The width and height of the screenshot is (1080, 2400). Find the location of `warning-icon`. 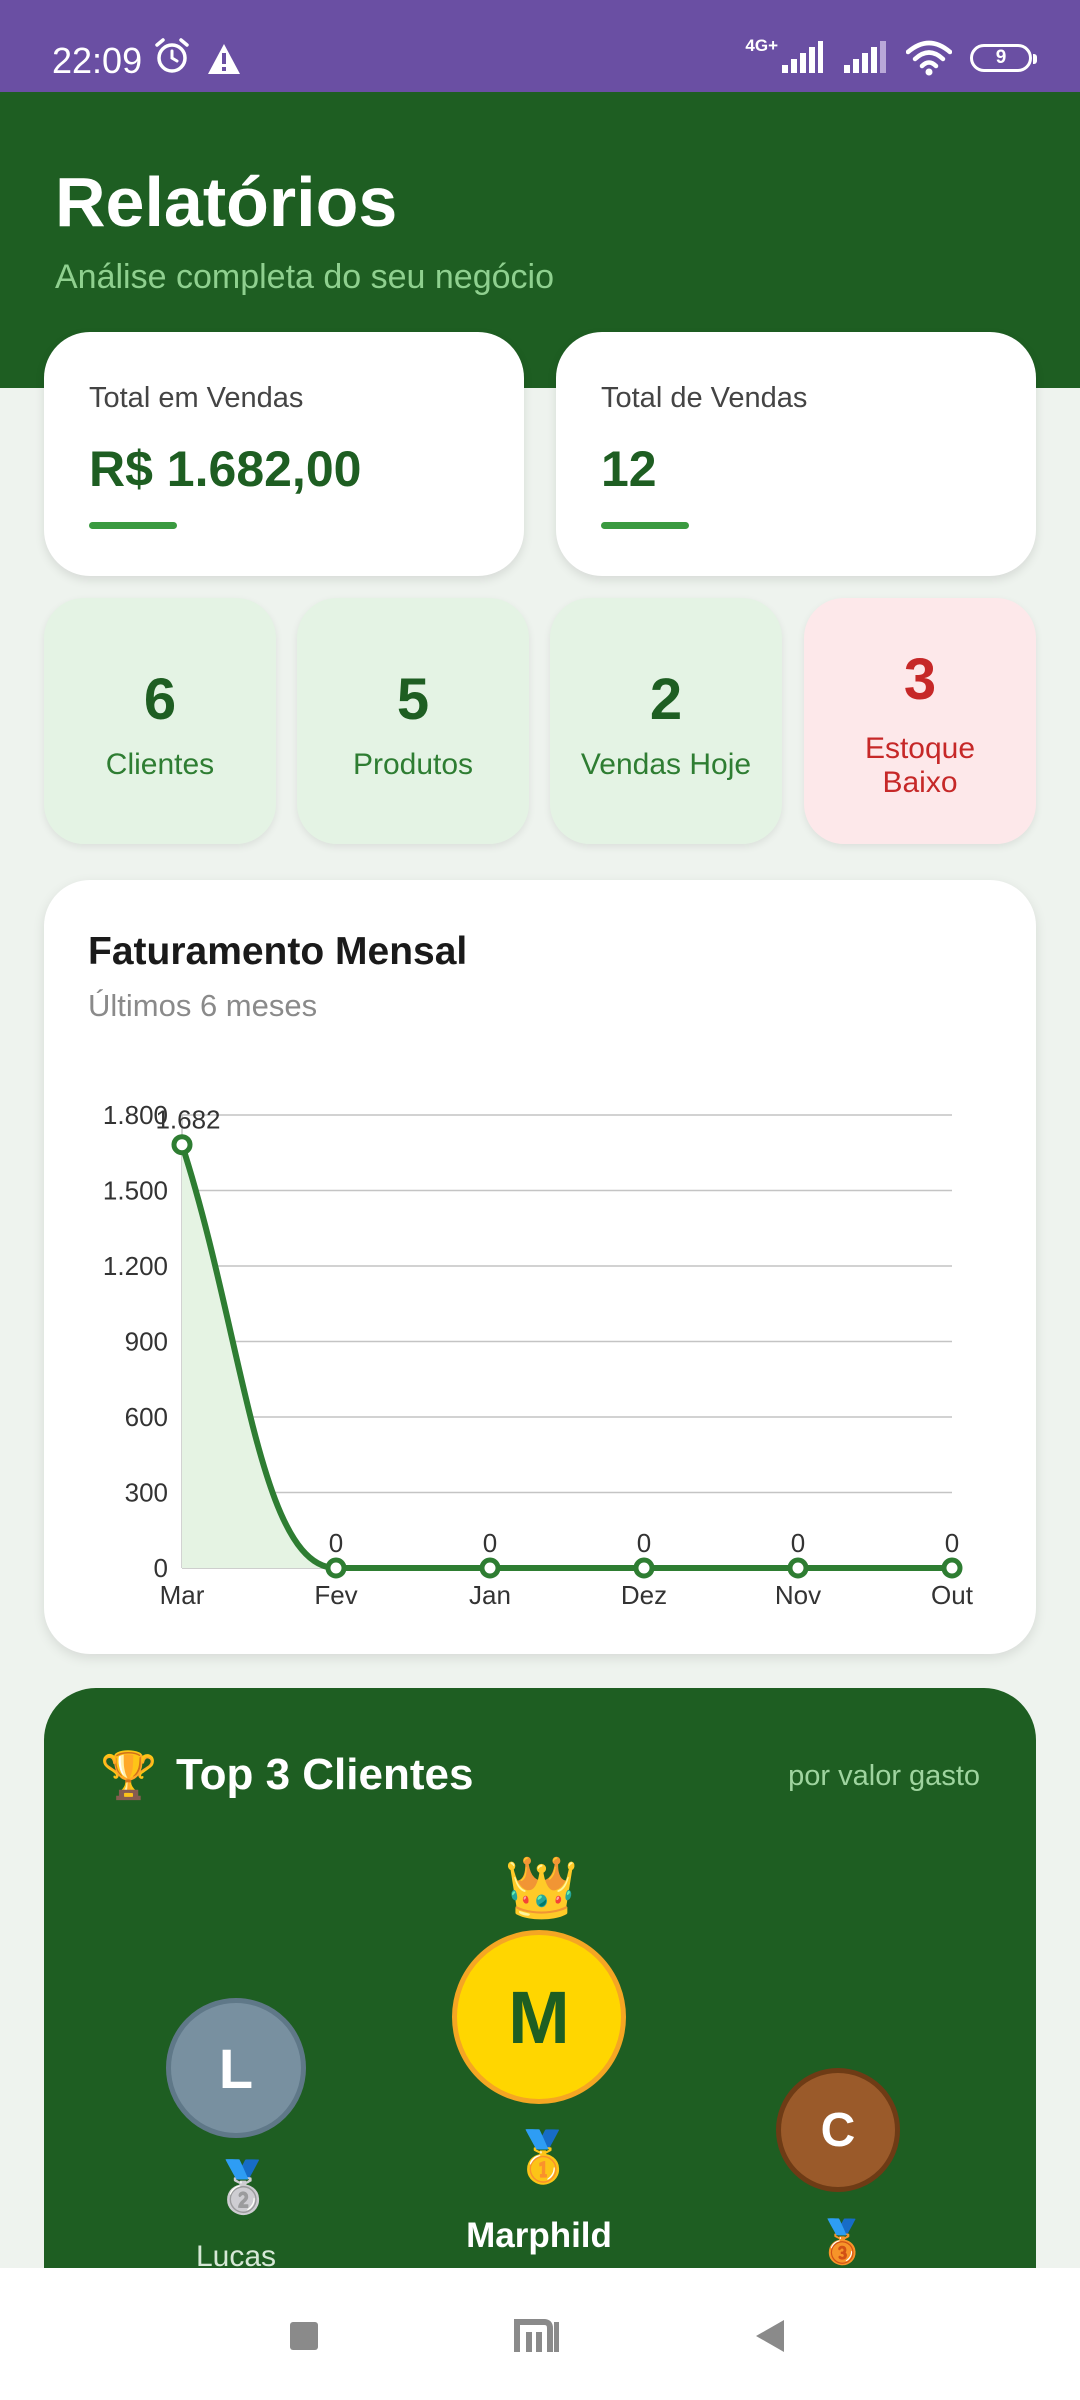

warning-icon is located at coordinates (224, 59).